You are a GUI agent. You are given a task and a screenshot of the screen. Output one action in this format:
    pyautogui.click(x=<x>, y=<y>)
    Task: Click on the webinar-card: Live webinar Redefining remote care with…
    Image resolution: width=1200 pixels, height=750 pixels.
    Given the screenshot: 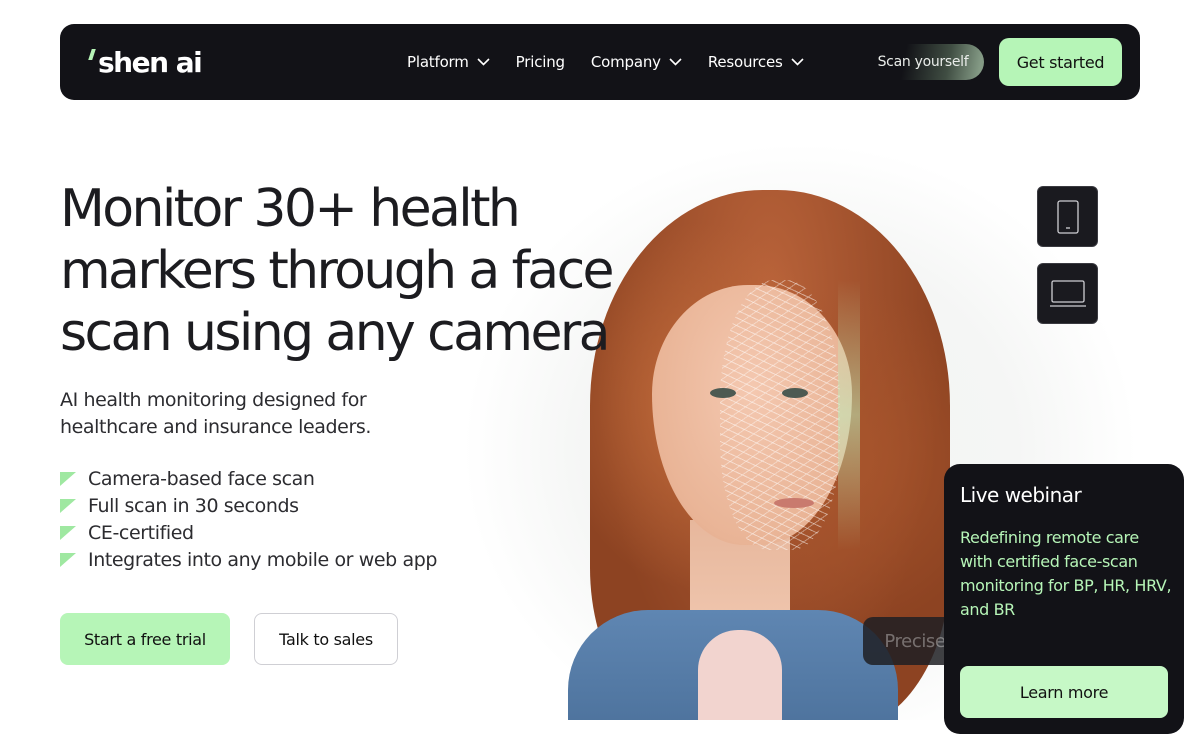 What is the action you would take?
    pyautogui.click(x=1064, y=599)
    